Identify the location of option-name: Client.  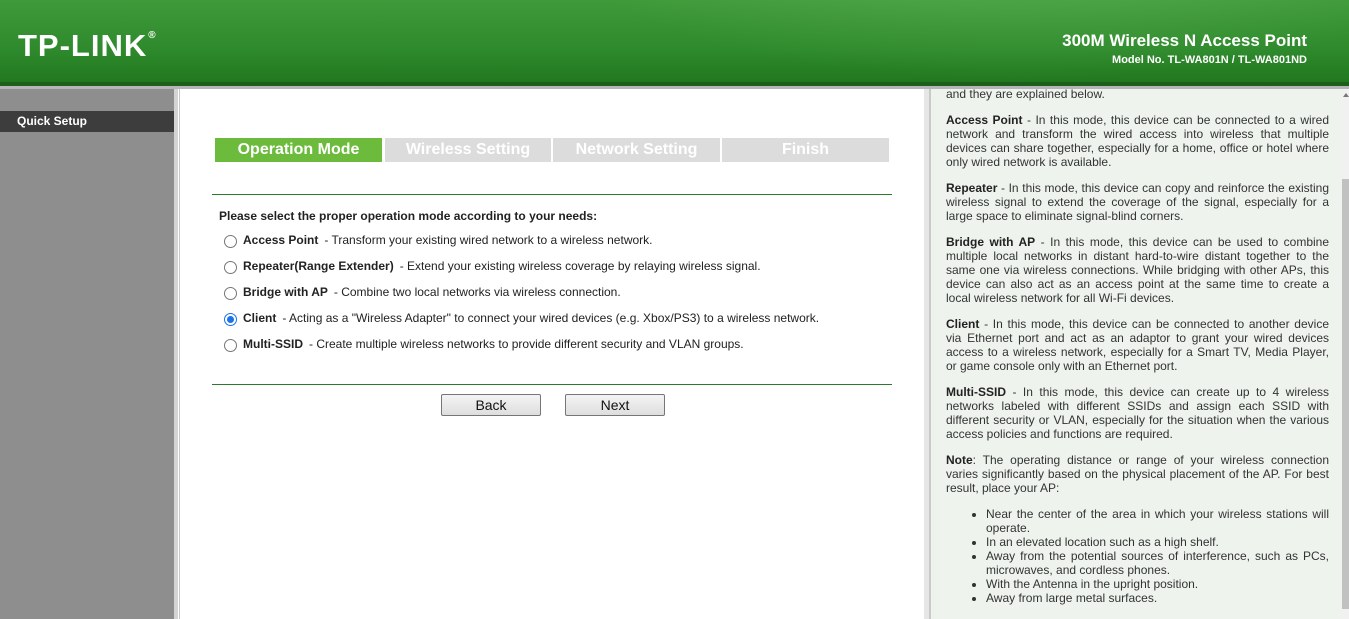
(260, 318).